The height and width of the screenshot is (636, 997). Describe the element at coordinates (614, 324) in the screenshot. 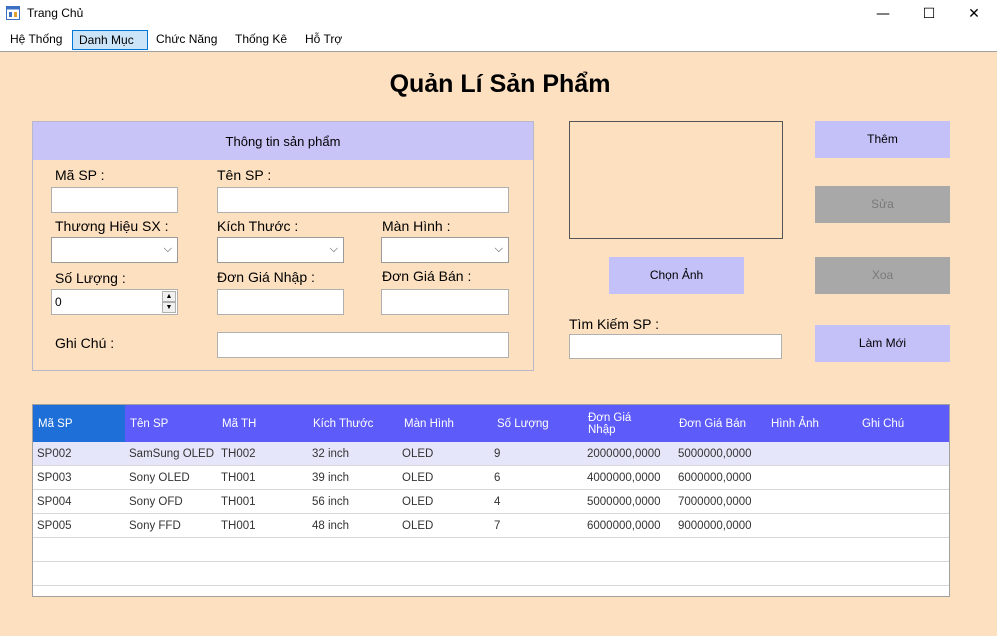

I see `tim-kiem-label: Tìm Kiếm SP :` at that location.